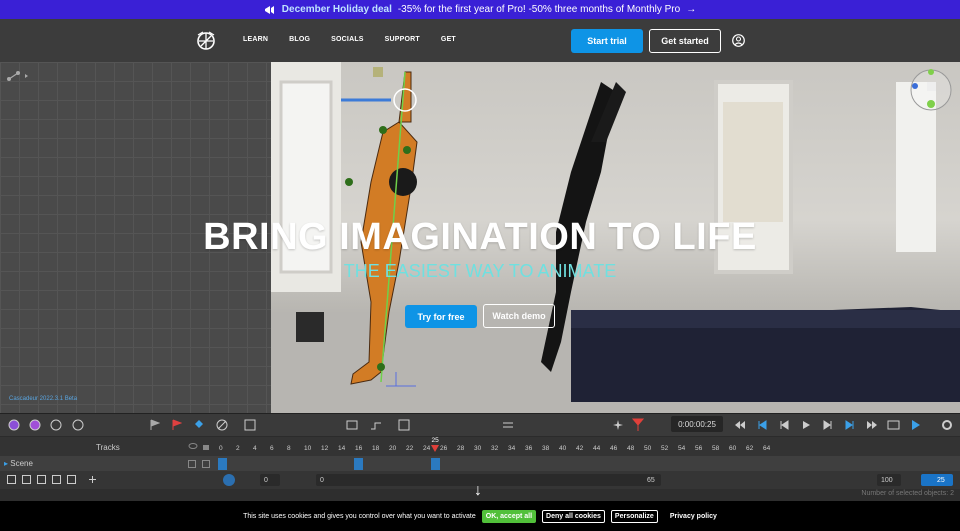 This screenshot has height=531, width=960. I want to click on ruler-tick-label: 12, so click(325, 448).